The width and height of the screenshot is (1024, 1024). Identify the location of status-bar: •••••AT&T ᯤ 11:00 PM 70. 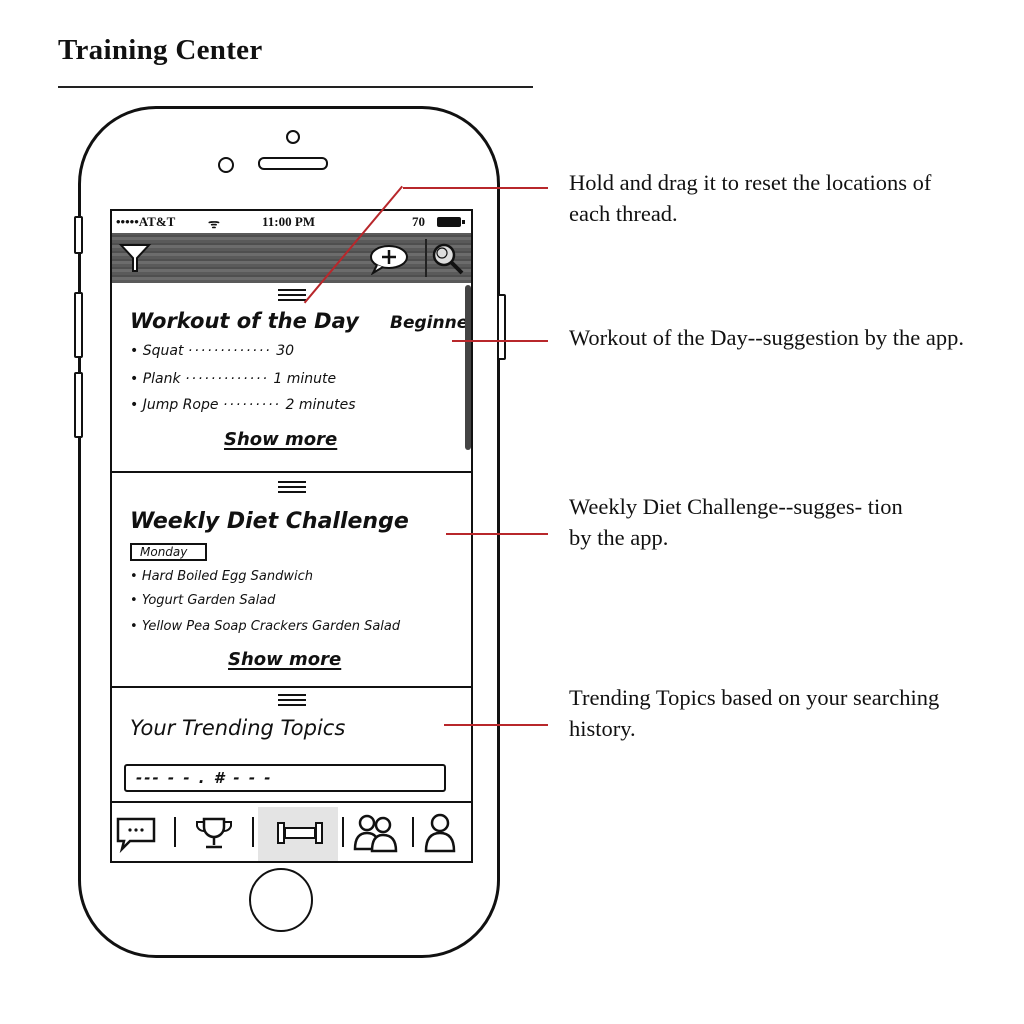
(291, 222).